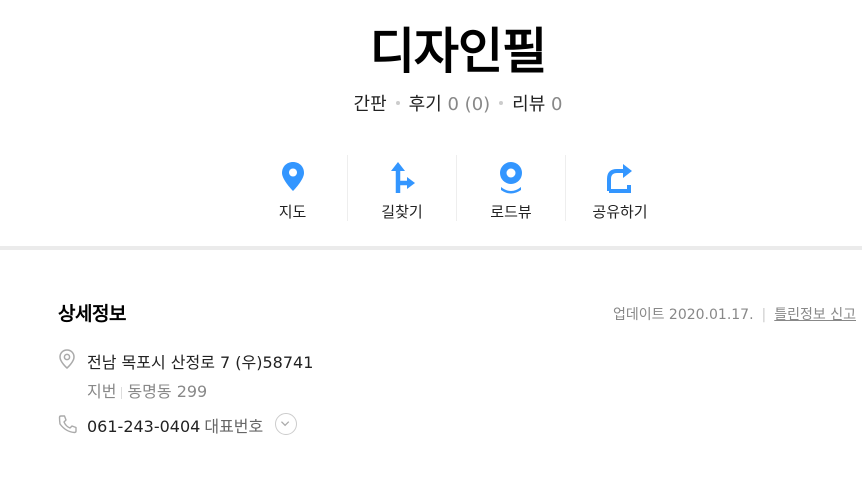 Image resolution: width=862 pixels, height=487 pixels. I want to click on review-count: 0 (0), so click(469, 104).